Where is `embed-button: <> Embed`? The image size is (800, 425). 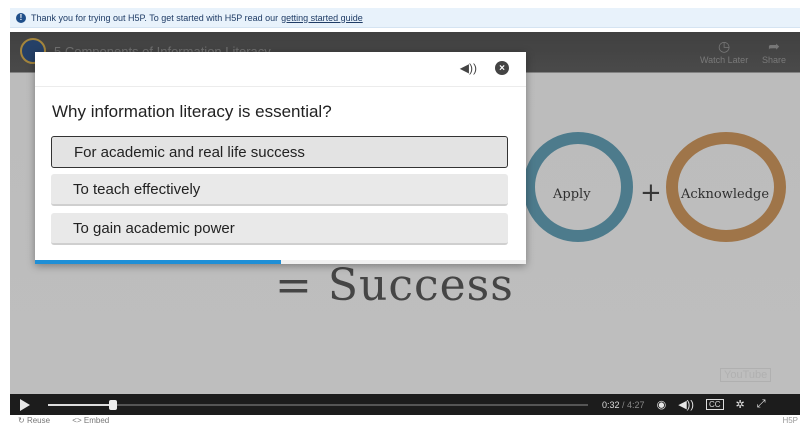 embed-button: <> Embed is located at coordinates (90, 420).